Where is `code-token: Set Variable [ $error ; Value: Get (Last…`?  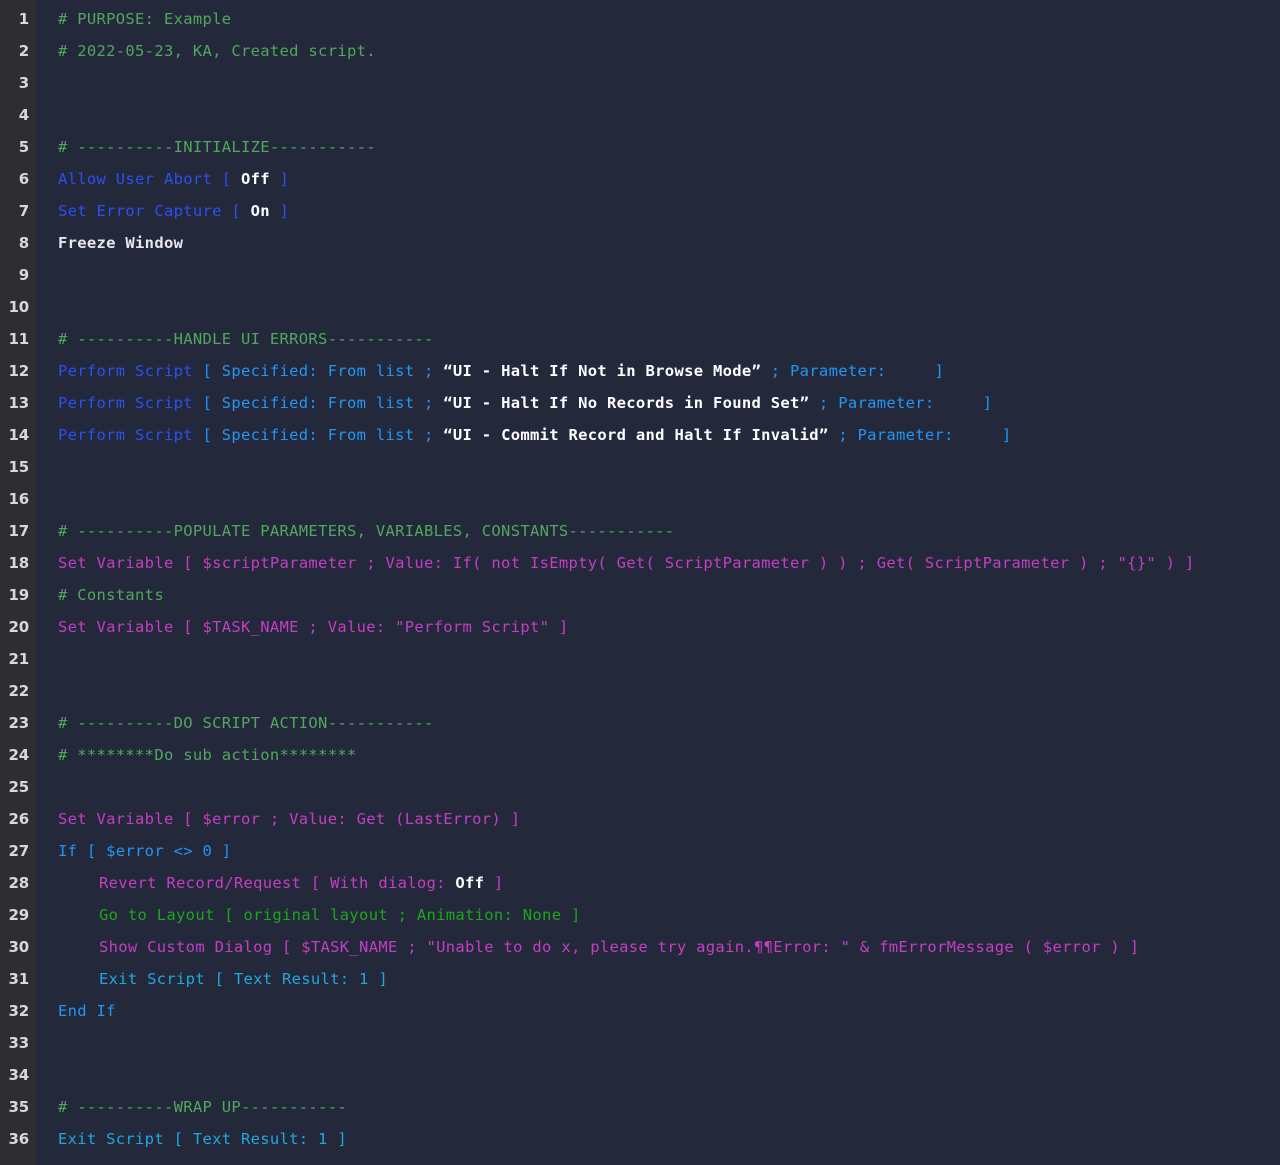 code-token: Set Variable [ $error ; Value: Get (Last… is located at coordinates (289, 819).